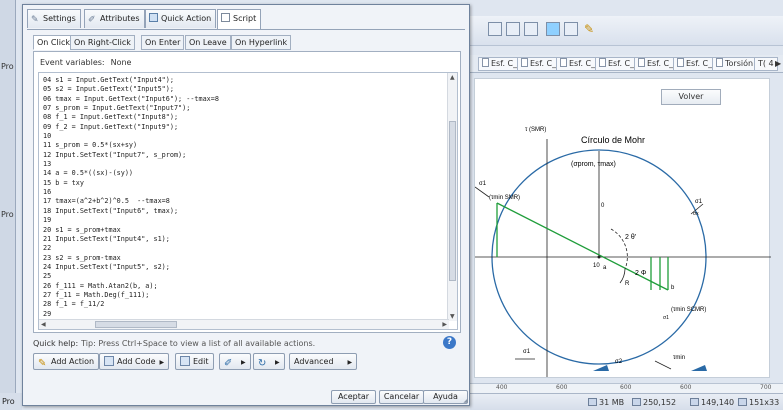 This screenshot has height=410, width=783. What do you see at coordinates (163, 42) in the screenshot?
I see `event-tab-on-enter: On Enter` at bounding box center [163, 42].